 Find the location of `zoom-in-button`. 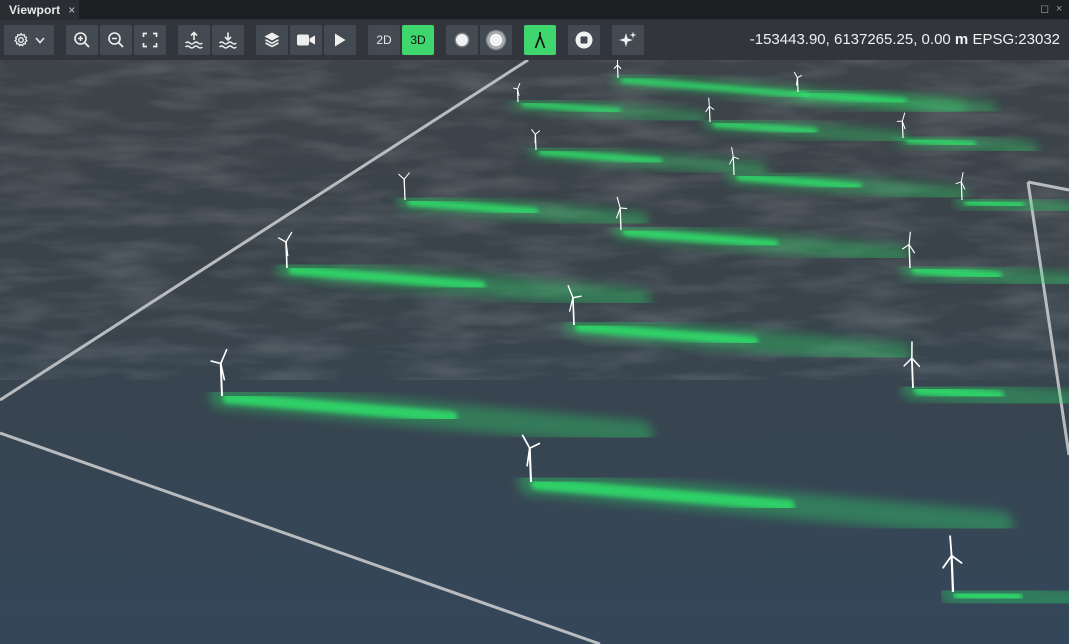

zoom-in-button is located at coordinates (82, 40).